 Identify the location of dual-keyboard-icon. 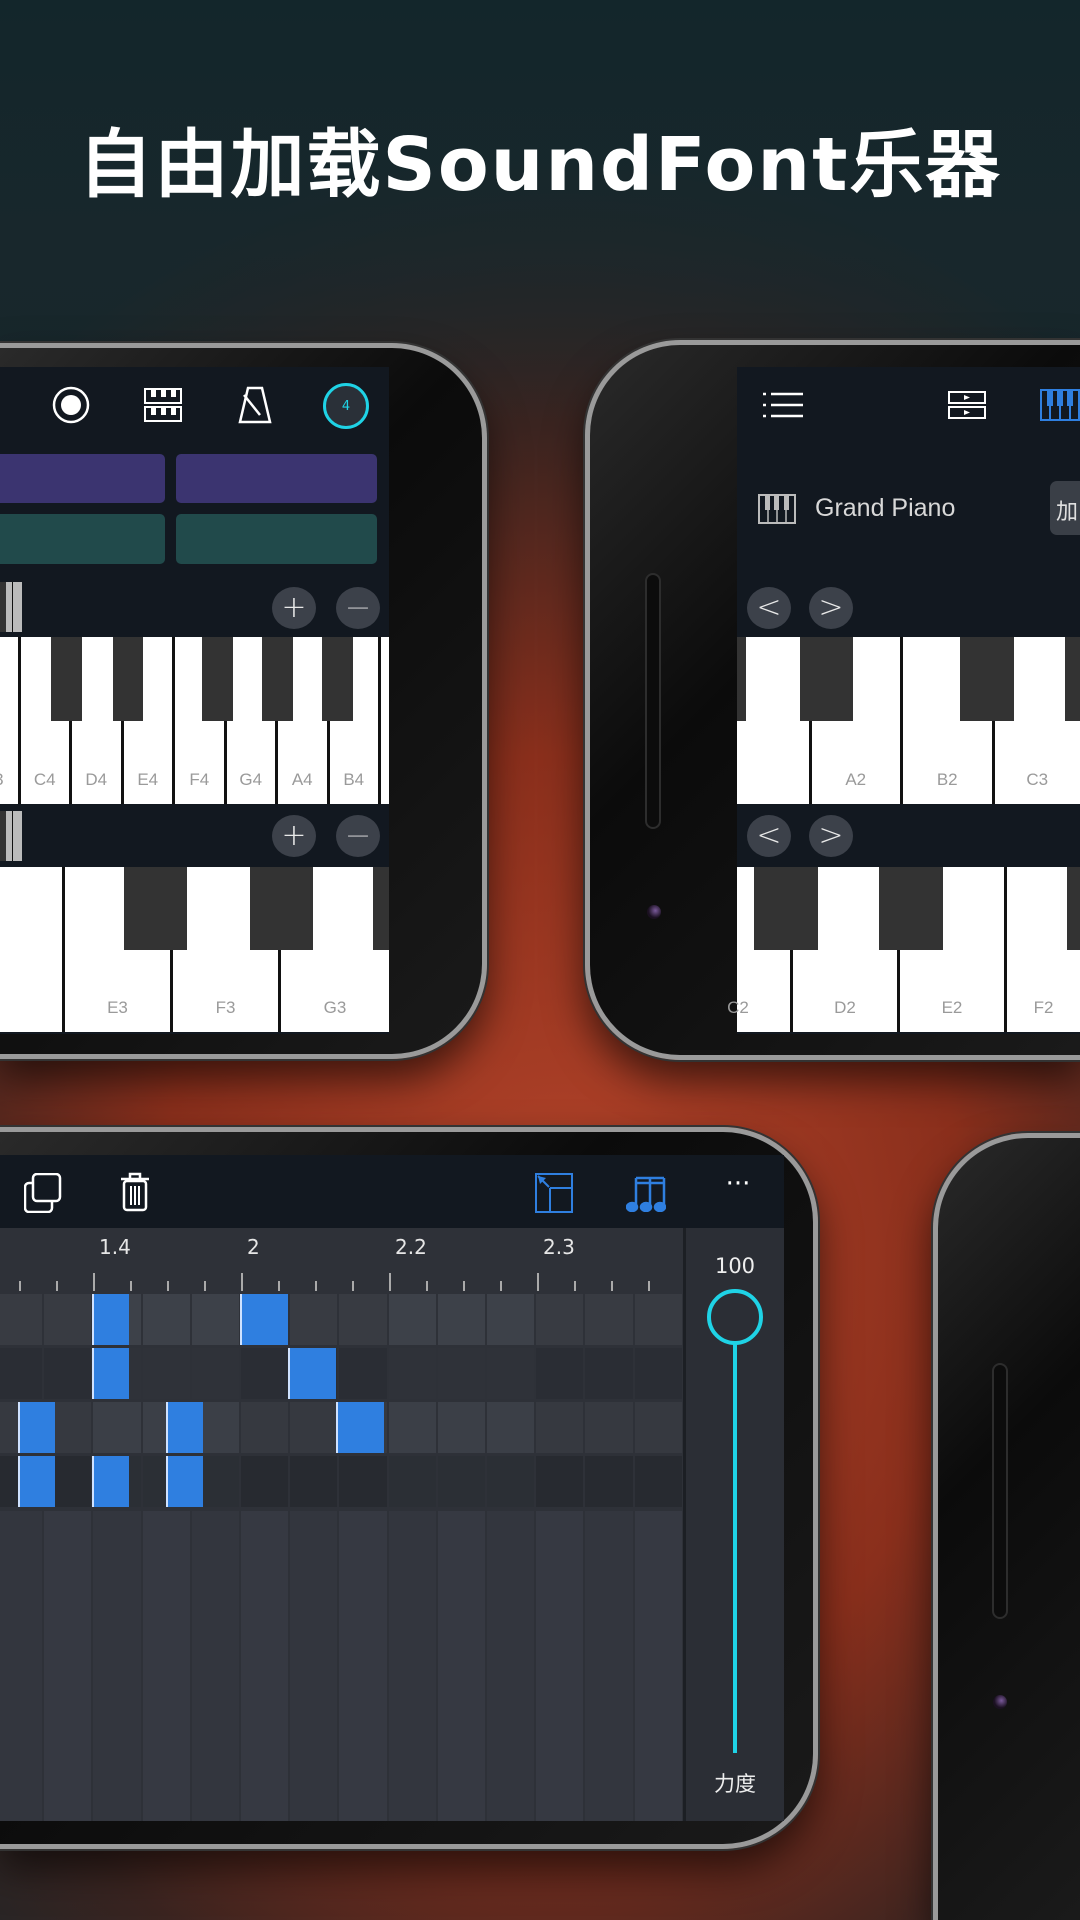
(163, 405).